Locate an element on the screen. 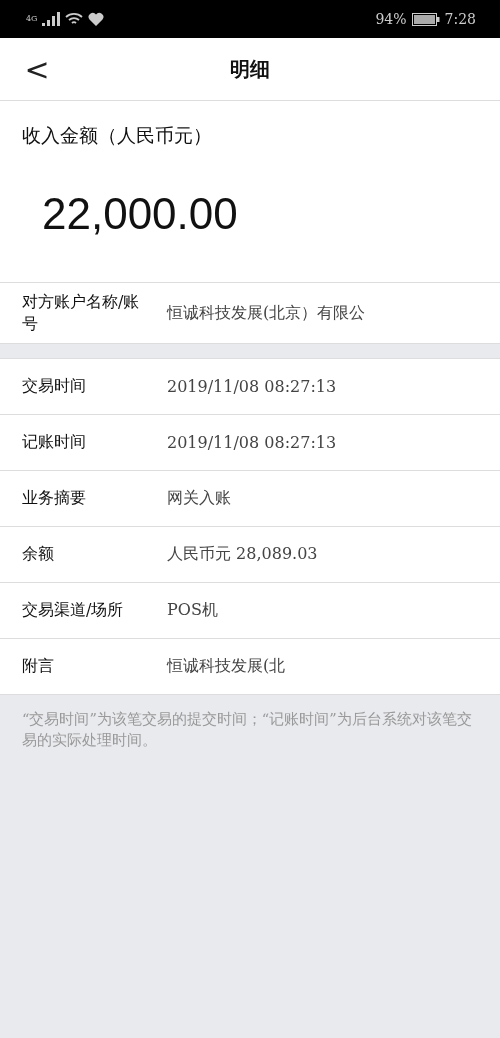  clock-time: 7:28 is located at coordinates (460, 19).